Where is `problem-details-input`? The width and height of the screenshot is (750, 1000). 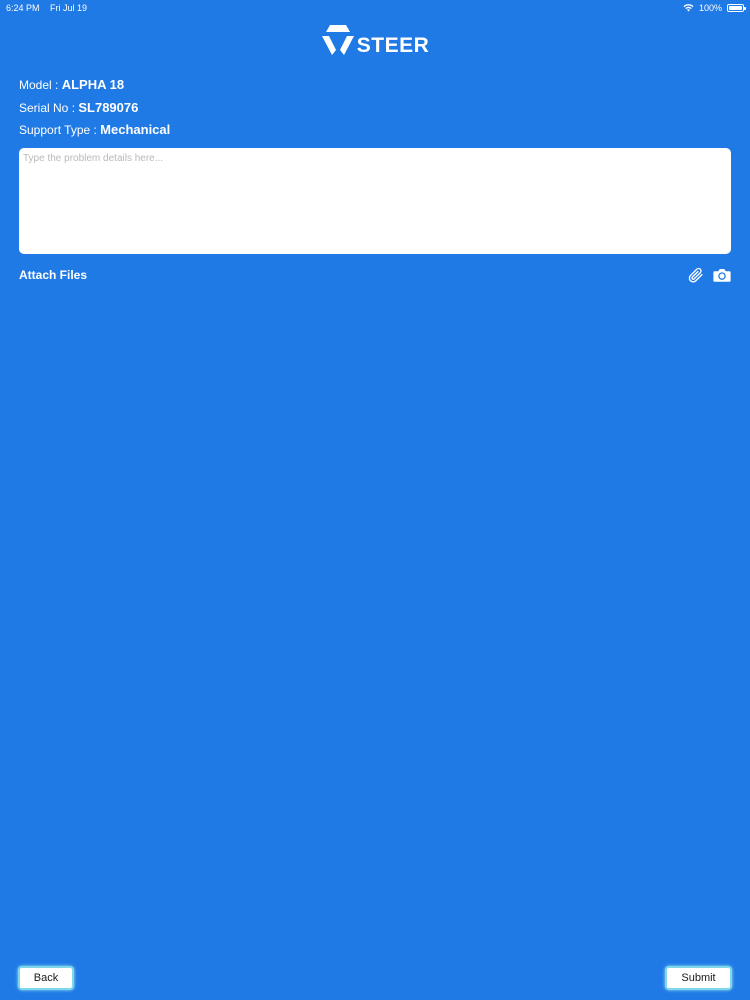 problem-details-input is located at coordinates (375, 201).